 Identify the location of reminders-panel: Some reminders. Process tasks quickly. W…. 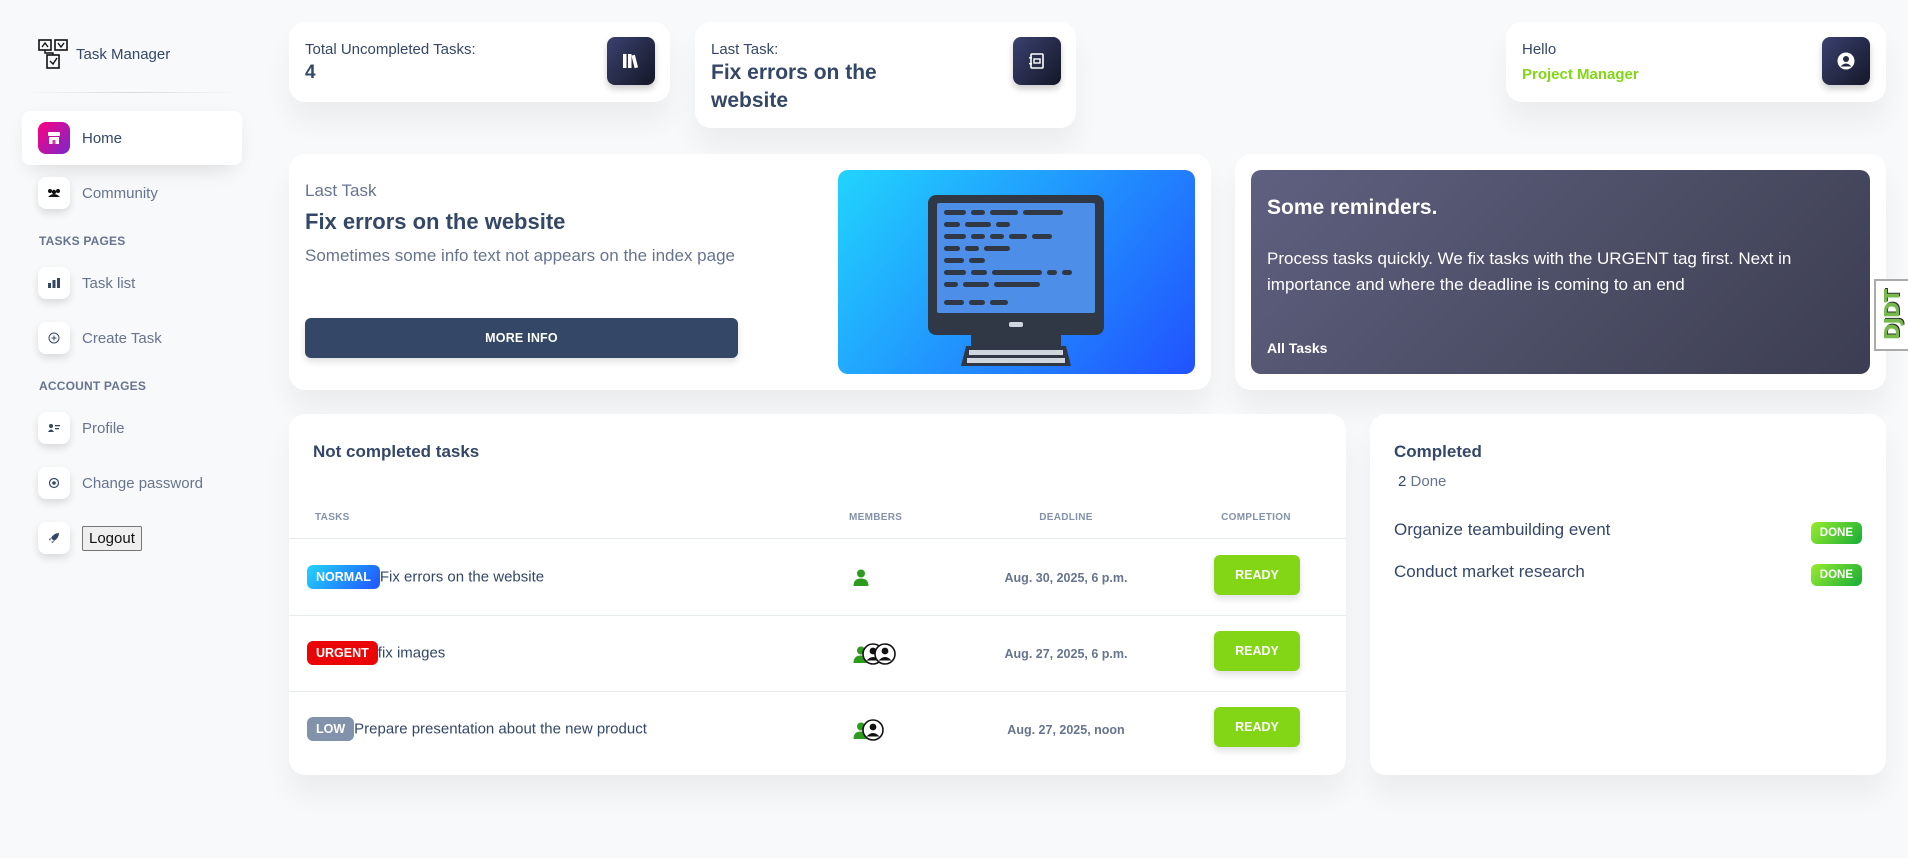
(1560, 272).